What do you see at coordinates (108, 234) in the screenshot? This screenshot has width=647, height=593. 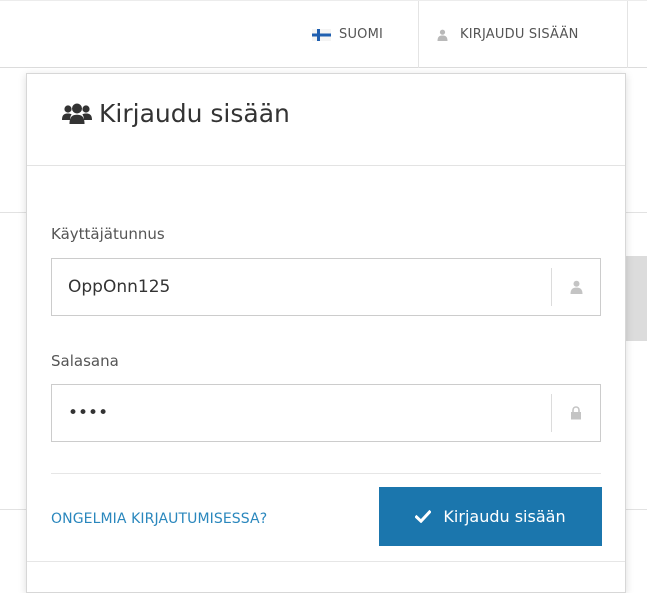 I see `username-label: Käyttäjätunnus` at bounding box center [108, 234].